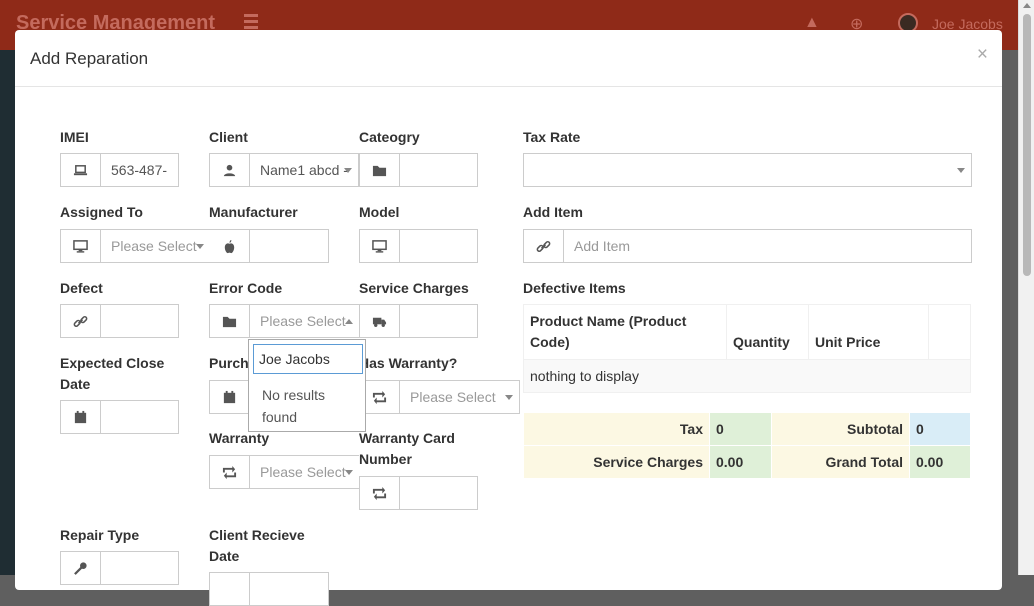  Describe the element at coordinates (289, 246) in the screenshot. I see `manufacturer-input` at that location.